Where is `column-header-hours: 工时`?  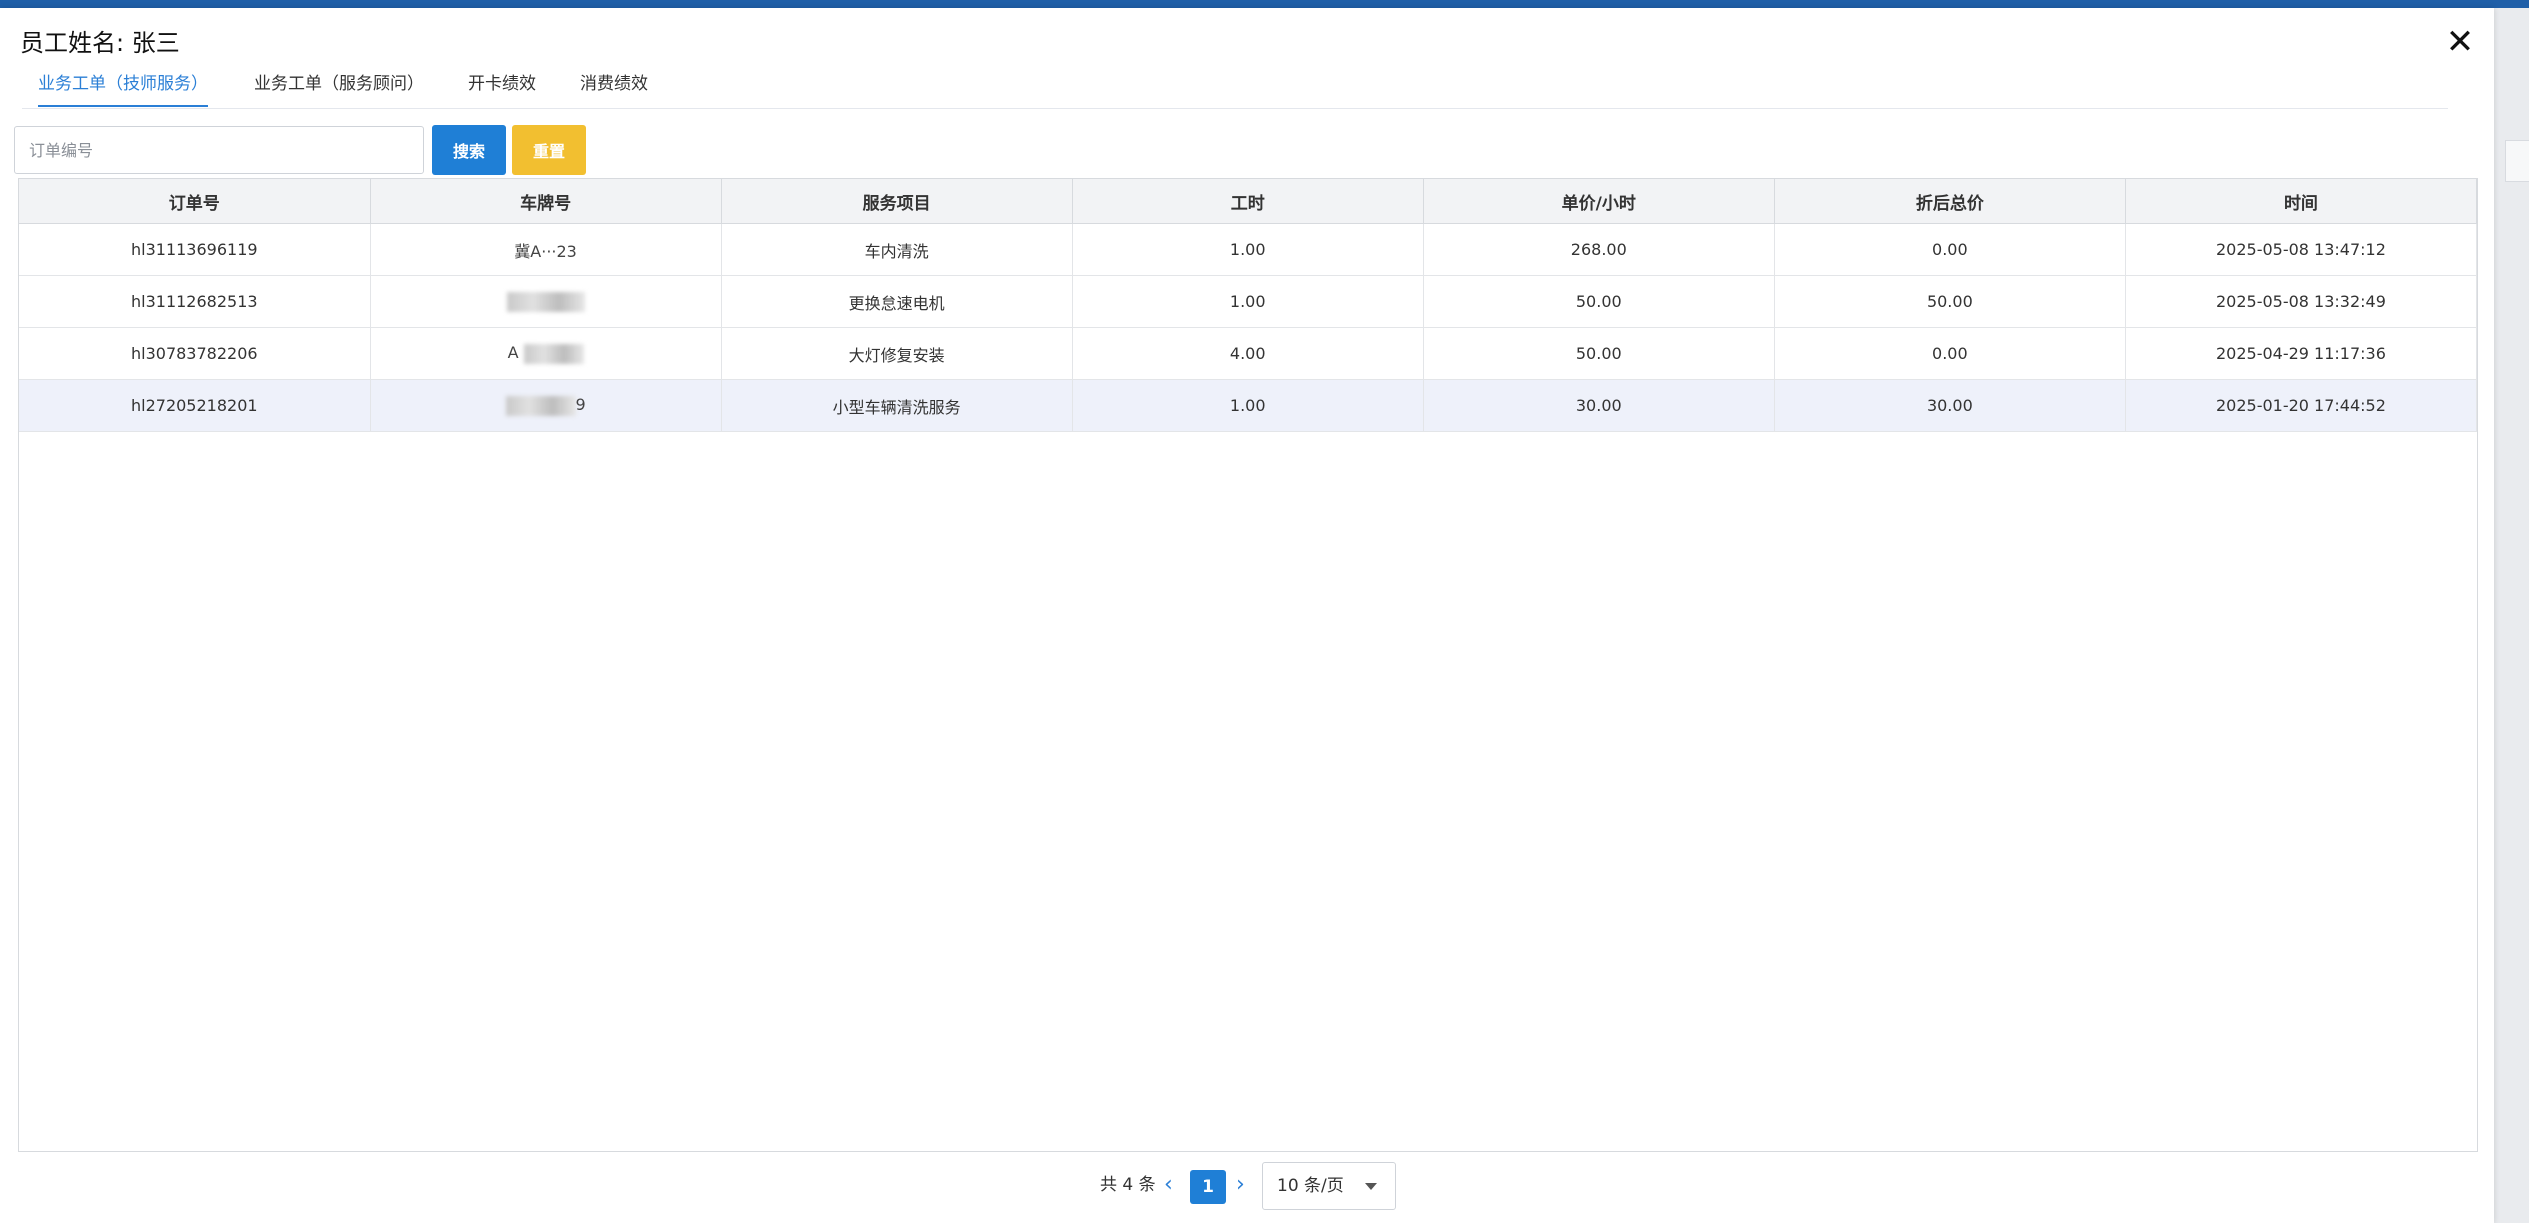
column-header-hours: 工时 is located at coordinates (1248, 201).